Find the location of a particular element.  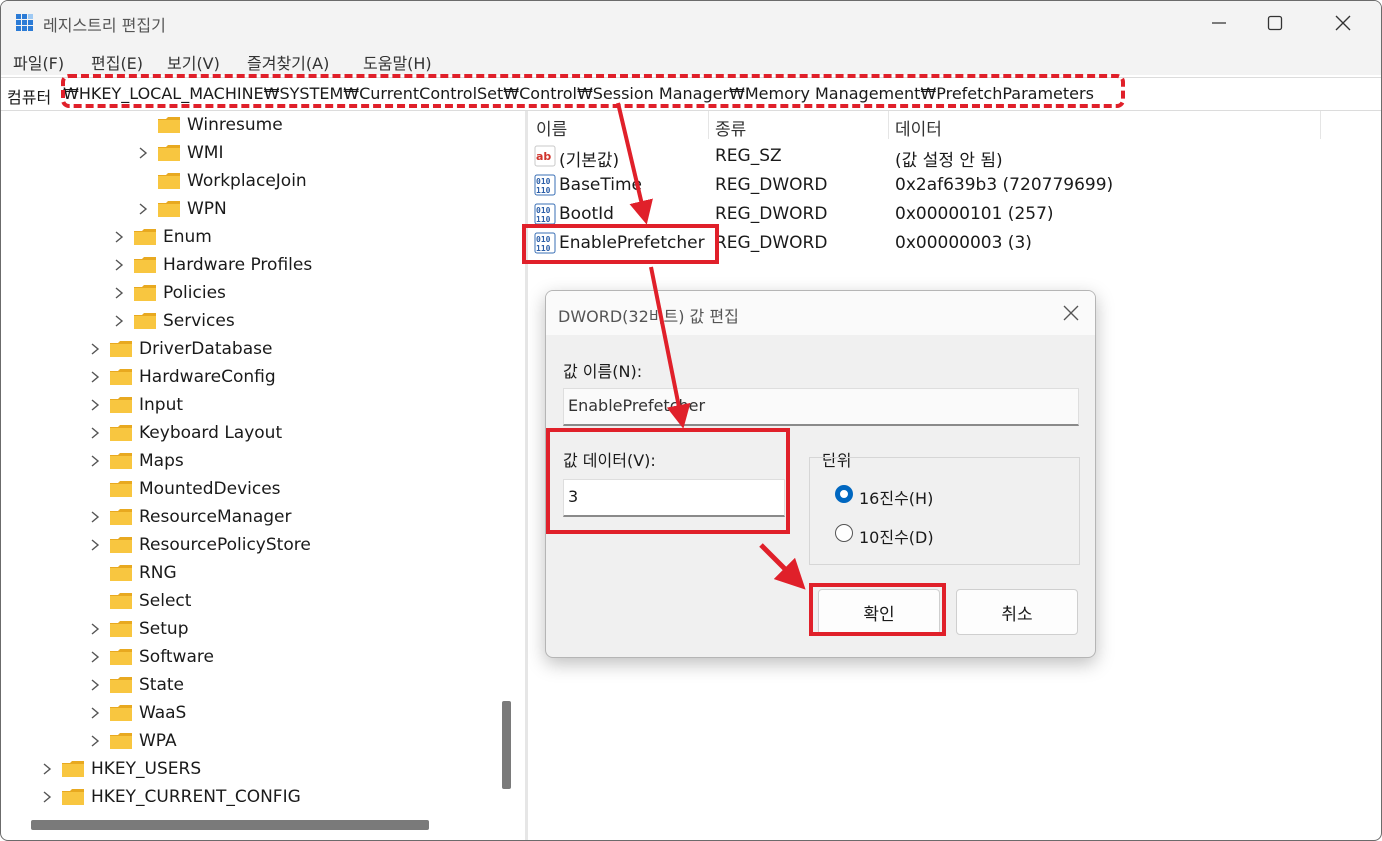

tree-item: Services is located at coordinates (173, 321).